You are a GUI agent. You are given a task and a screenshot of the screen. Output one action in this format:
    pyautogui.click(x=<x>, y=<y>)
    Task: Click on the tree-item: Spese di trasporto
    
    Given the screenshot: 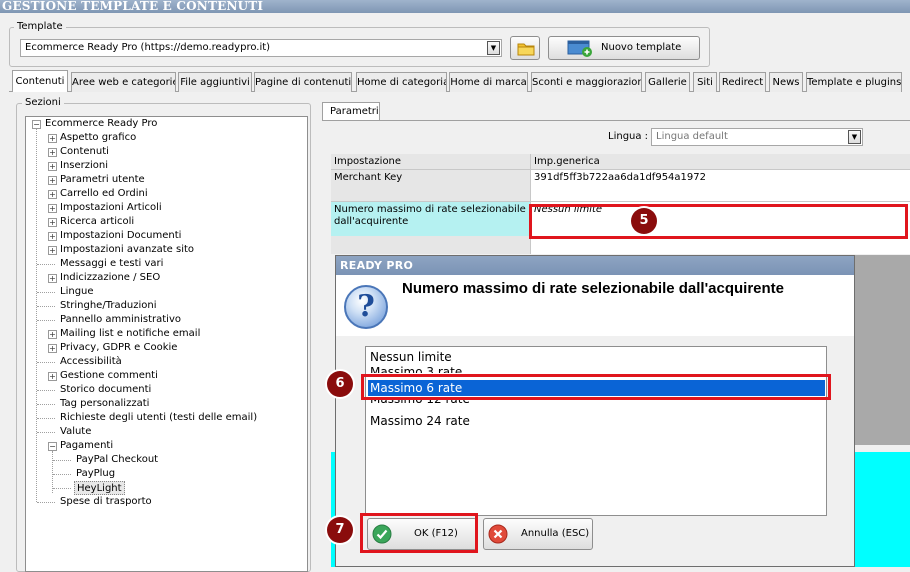 What is the action you would take?
    pyautogui.click(x=106, y=502)
    